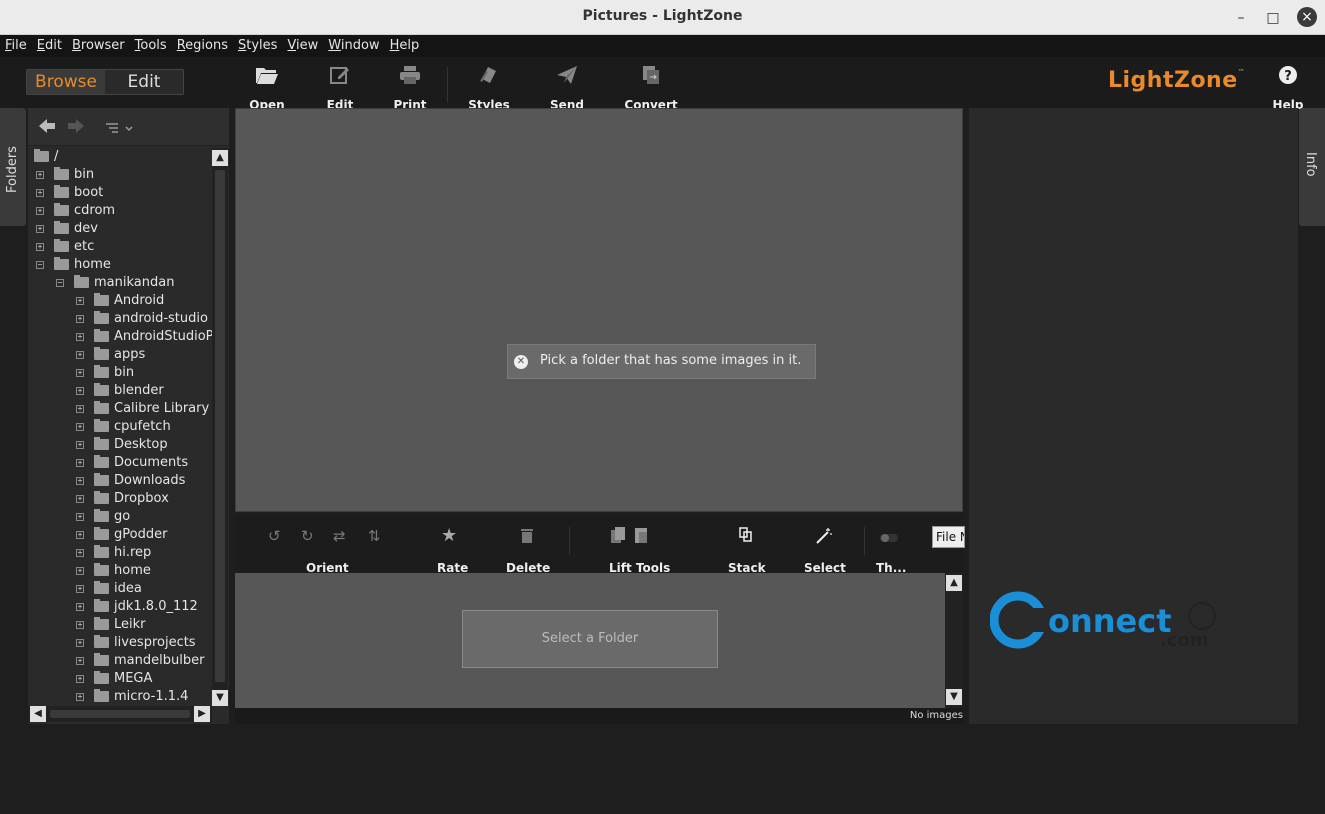 The image size is (1325, 814). What do you see at coordinates (66, 82) in the screenshot?
I see `browse-mode-button: Browse` at bounding box center [66, 82].